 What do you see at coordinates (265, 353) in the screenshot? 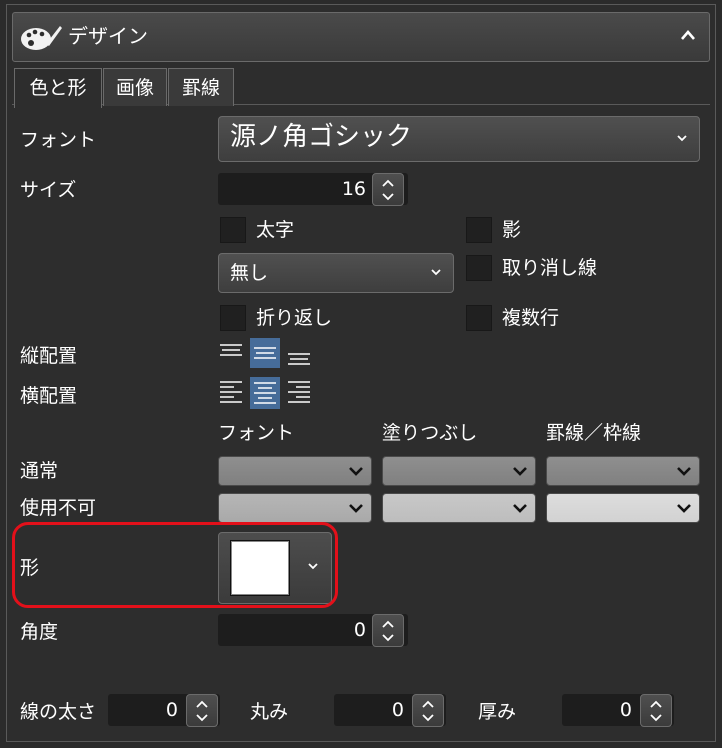
I see `align-middle-icon` at bounding box center [265, 353].